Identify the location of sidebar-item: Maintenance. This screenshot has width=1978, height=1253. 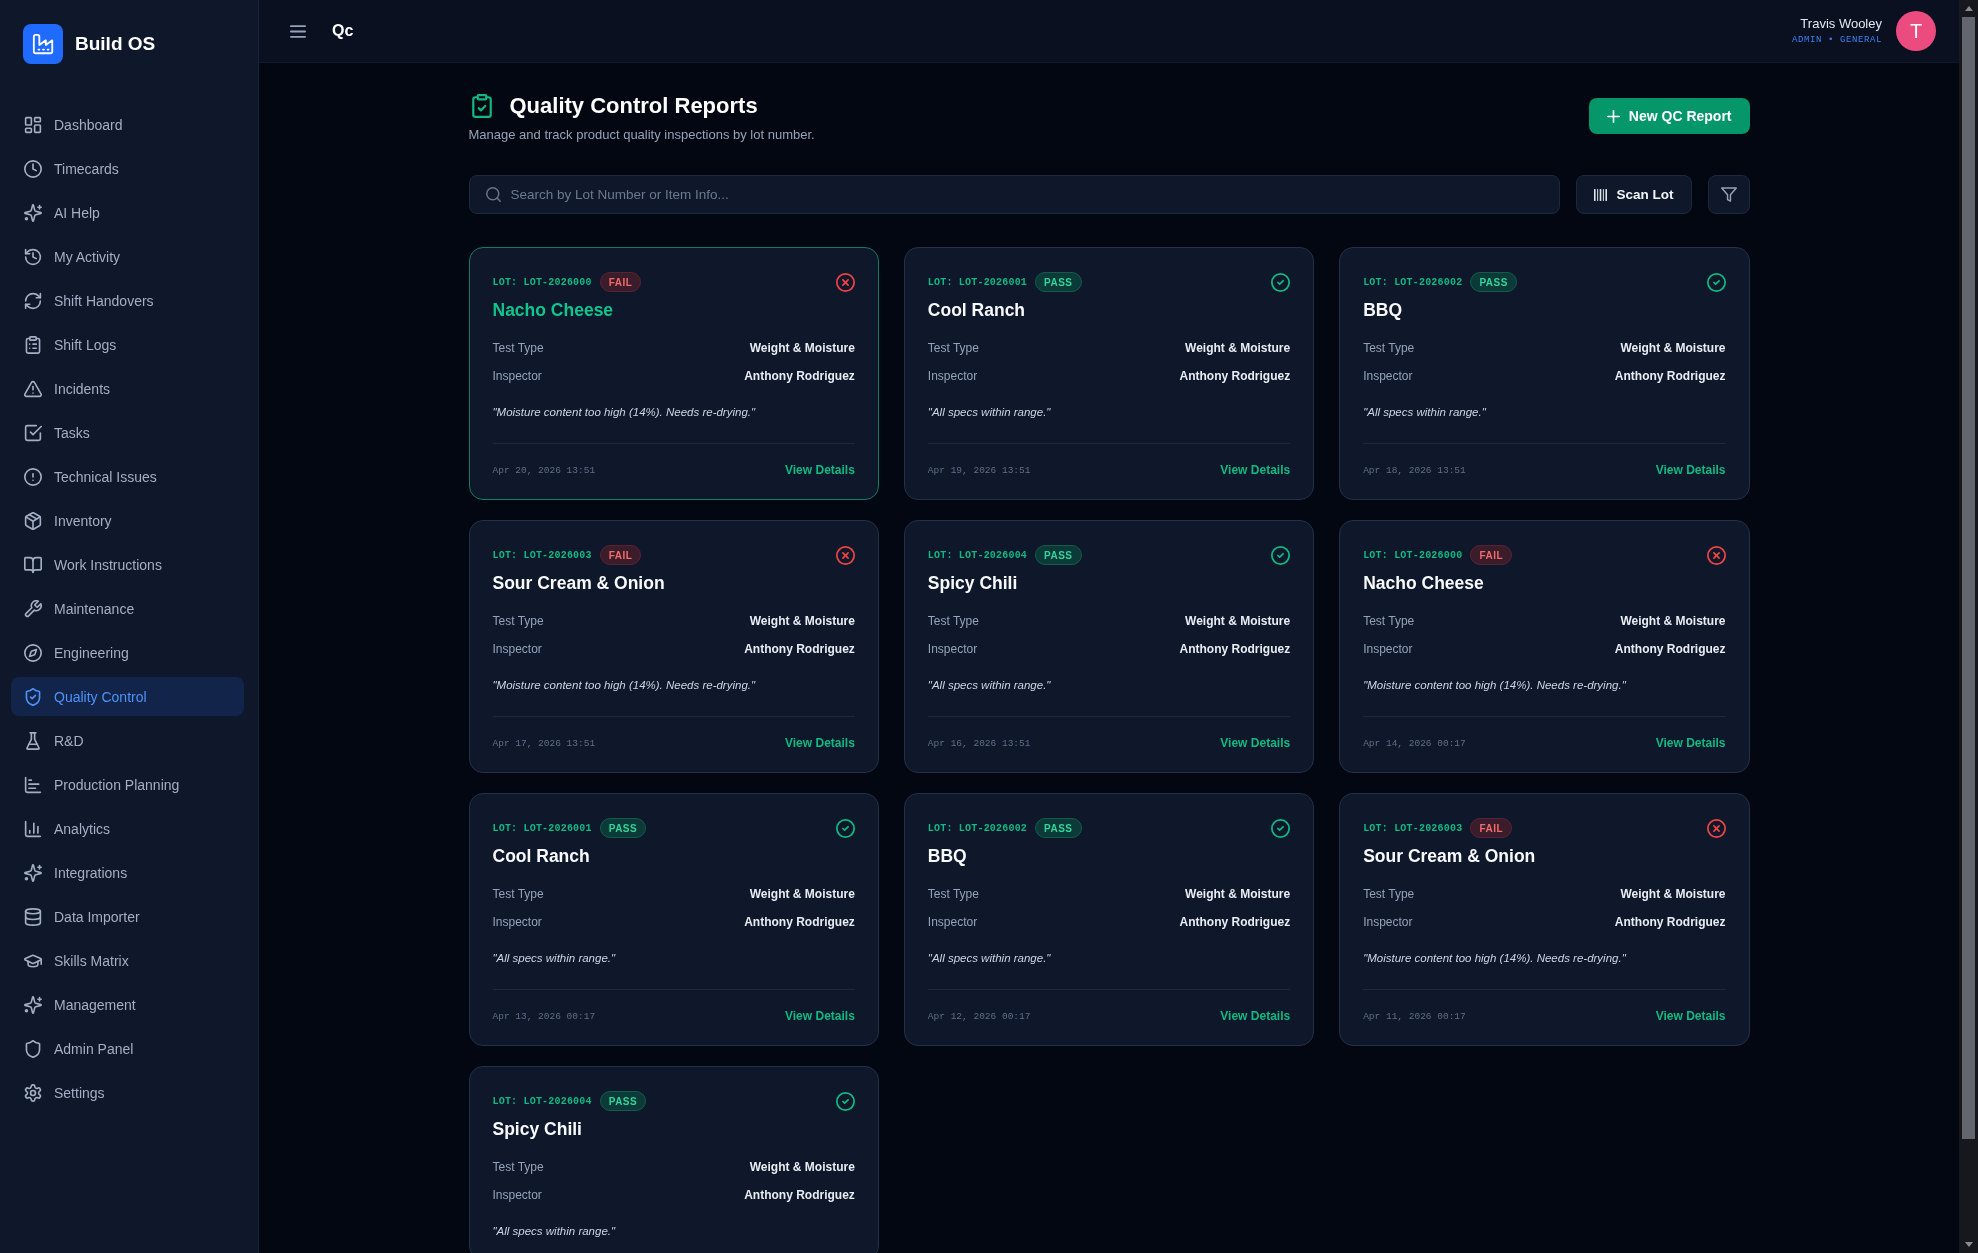
(127, 608).